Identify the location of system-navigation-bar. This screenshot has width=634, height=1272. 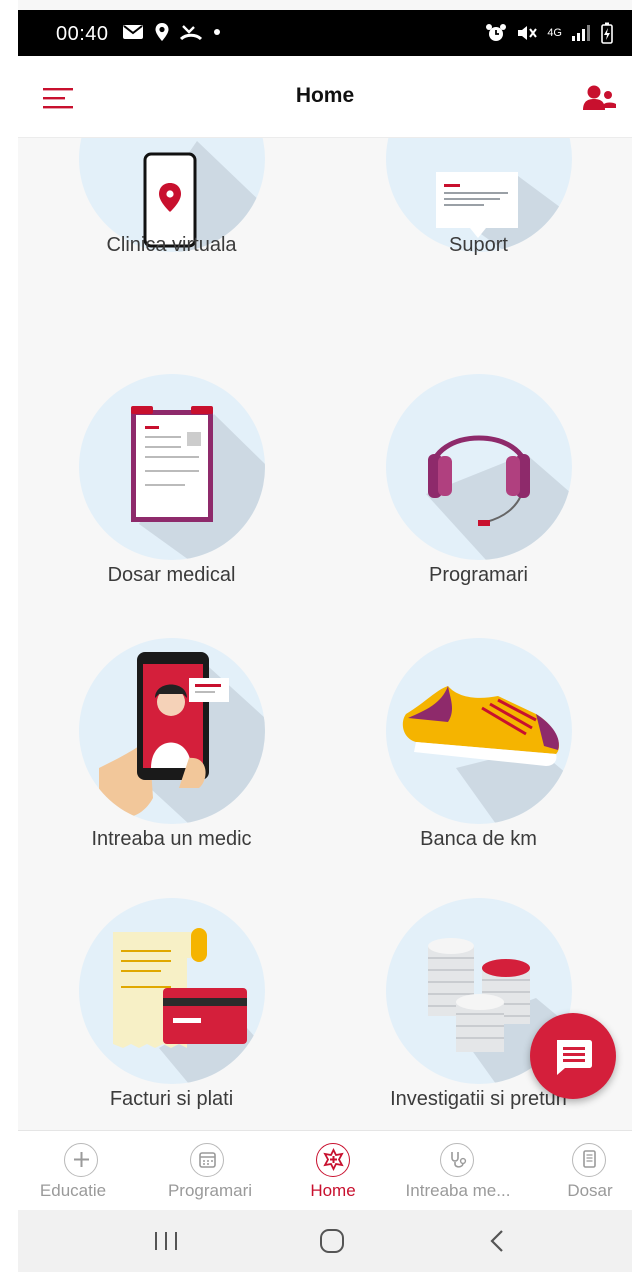
(325, 1241).